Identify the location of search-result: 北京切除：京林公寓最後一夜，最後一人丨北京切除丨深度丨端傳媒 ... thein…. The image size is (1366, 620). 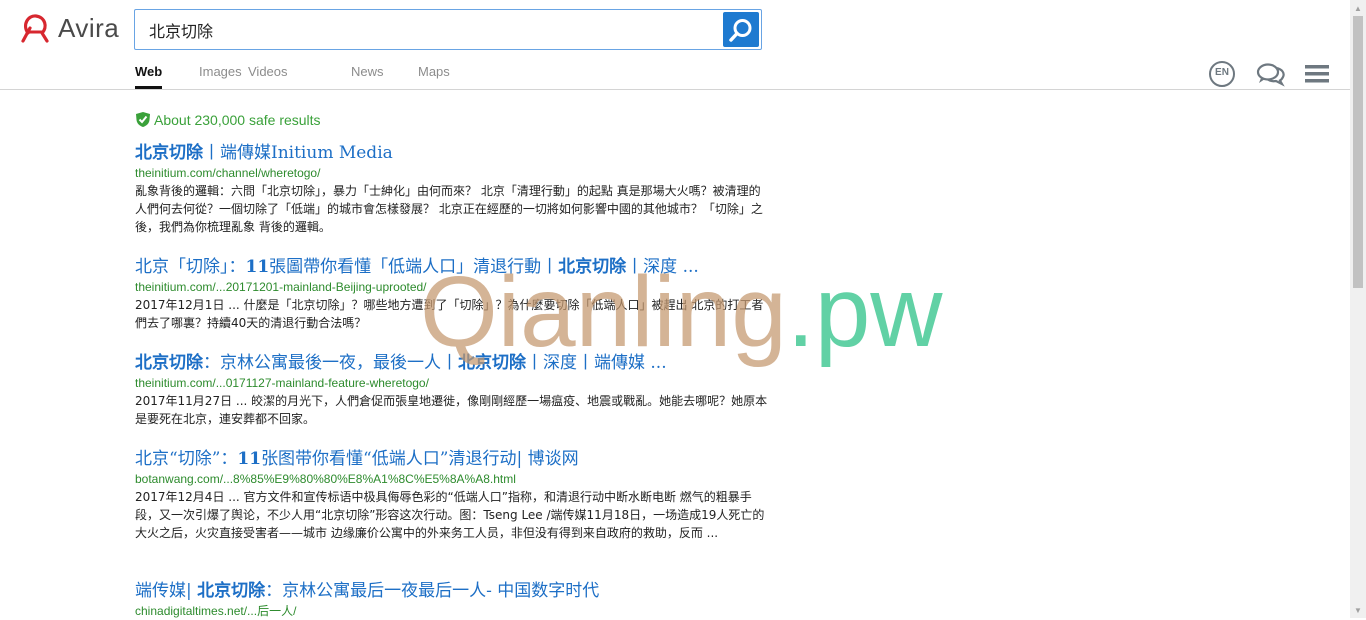
(455, 390).